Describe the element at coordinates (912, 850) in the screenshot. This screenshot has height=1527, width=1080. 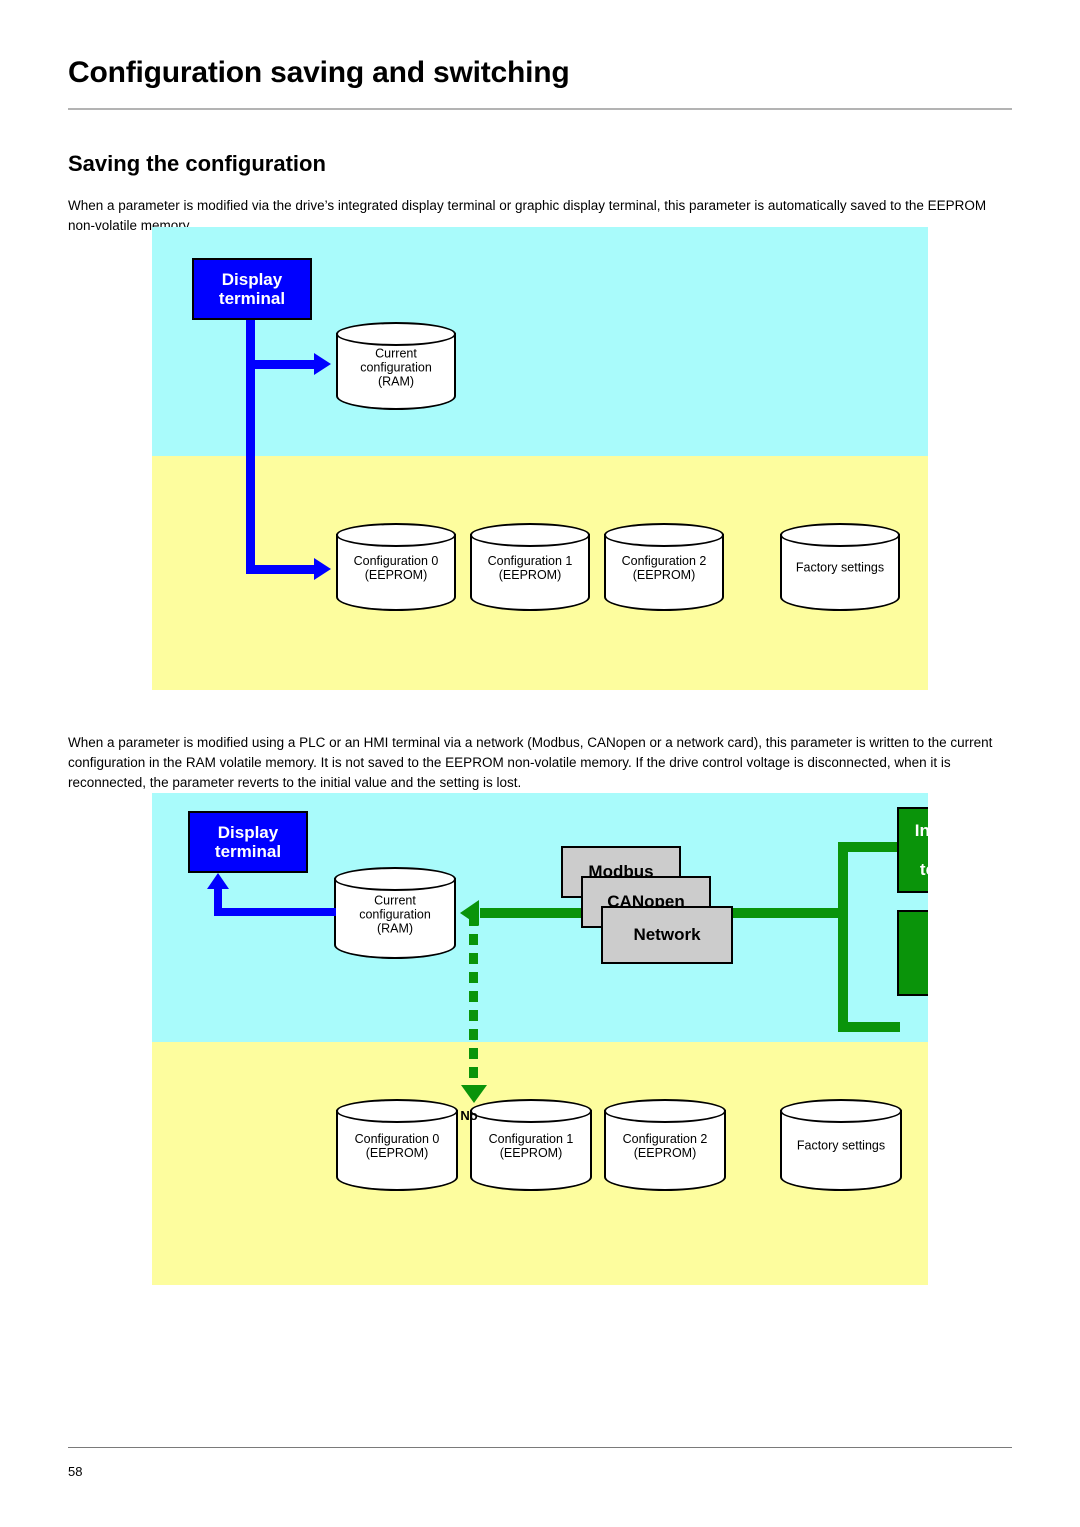
I see `industrial-hmi-terminal-box: Industrial HMI terminal` at that location.